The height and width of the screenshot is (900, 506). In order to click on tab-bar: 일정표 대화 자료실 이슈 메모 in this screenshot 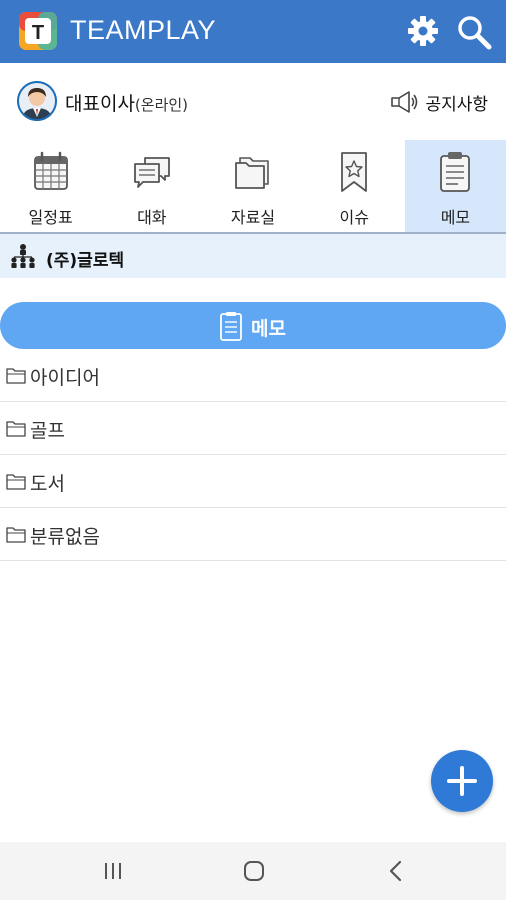, I will do `click(253, 186)`.